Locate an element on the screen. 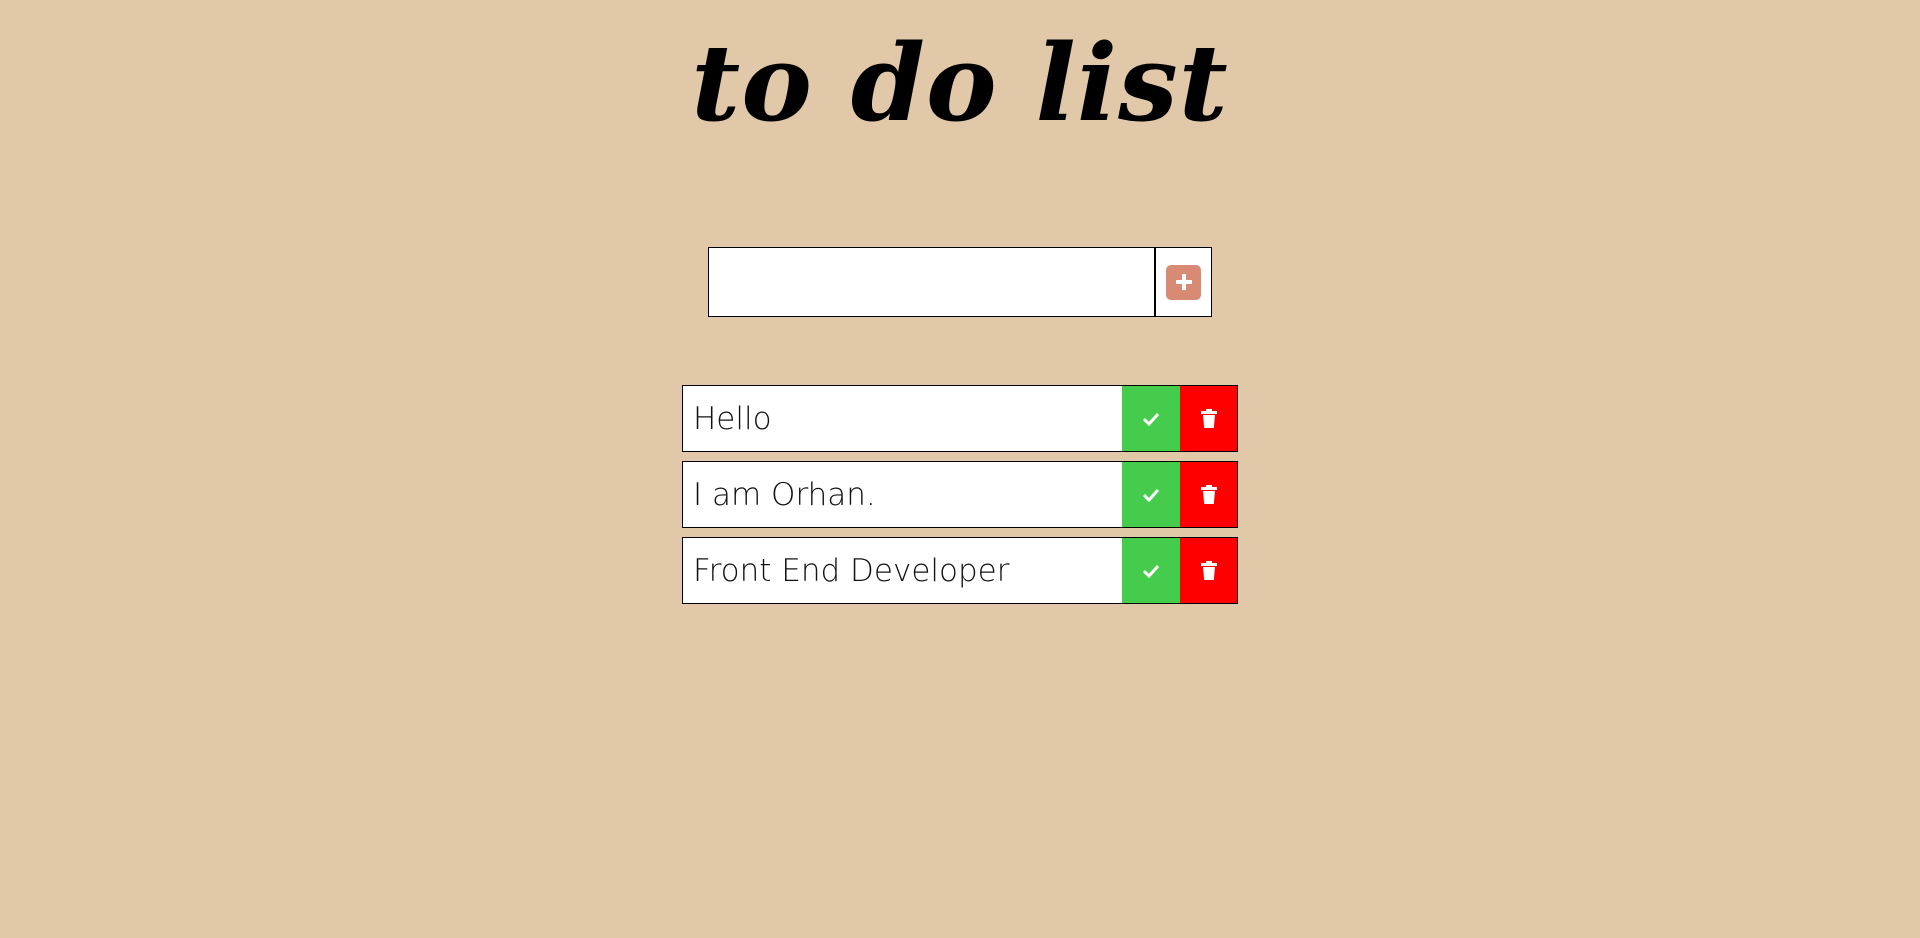 This screenshot has width=1920, height=938. todo-text: Hello is located at coordinates (732, 418).